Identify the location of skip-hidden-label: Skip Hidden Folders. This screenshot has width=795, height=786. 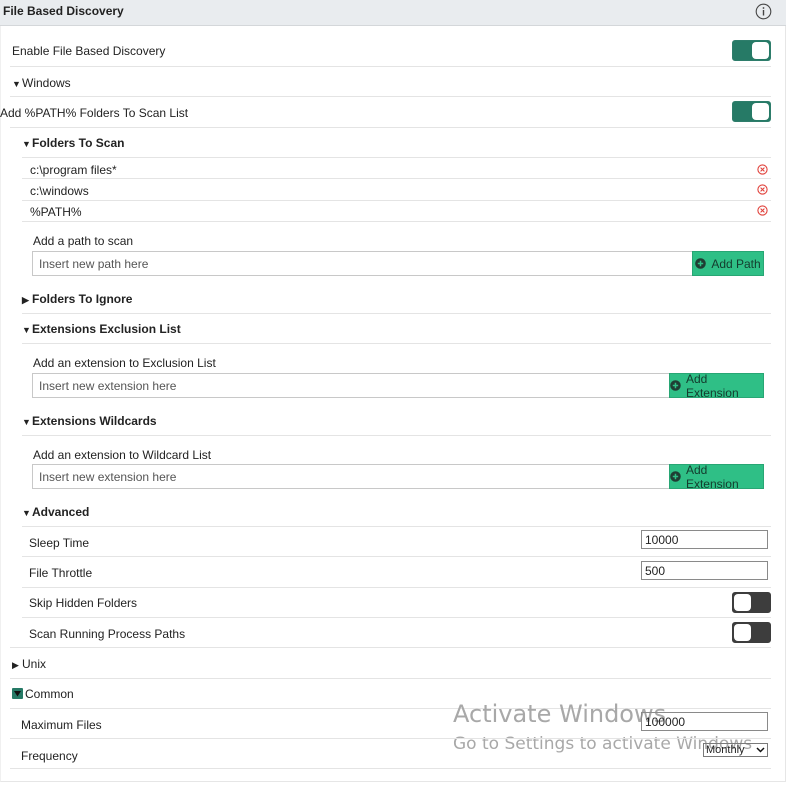
(83, 603).